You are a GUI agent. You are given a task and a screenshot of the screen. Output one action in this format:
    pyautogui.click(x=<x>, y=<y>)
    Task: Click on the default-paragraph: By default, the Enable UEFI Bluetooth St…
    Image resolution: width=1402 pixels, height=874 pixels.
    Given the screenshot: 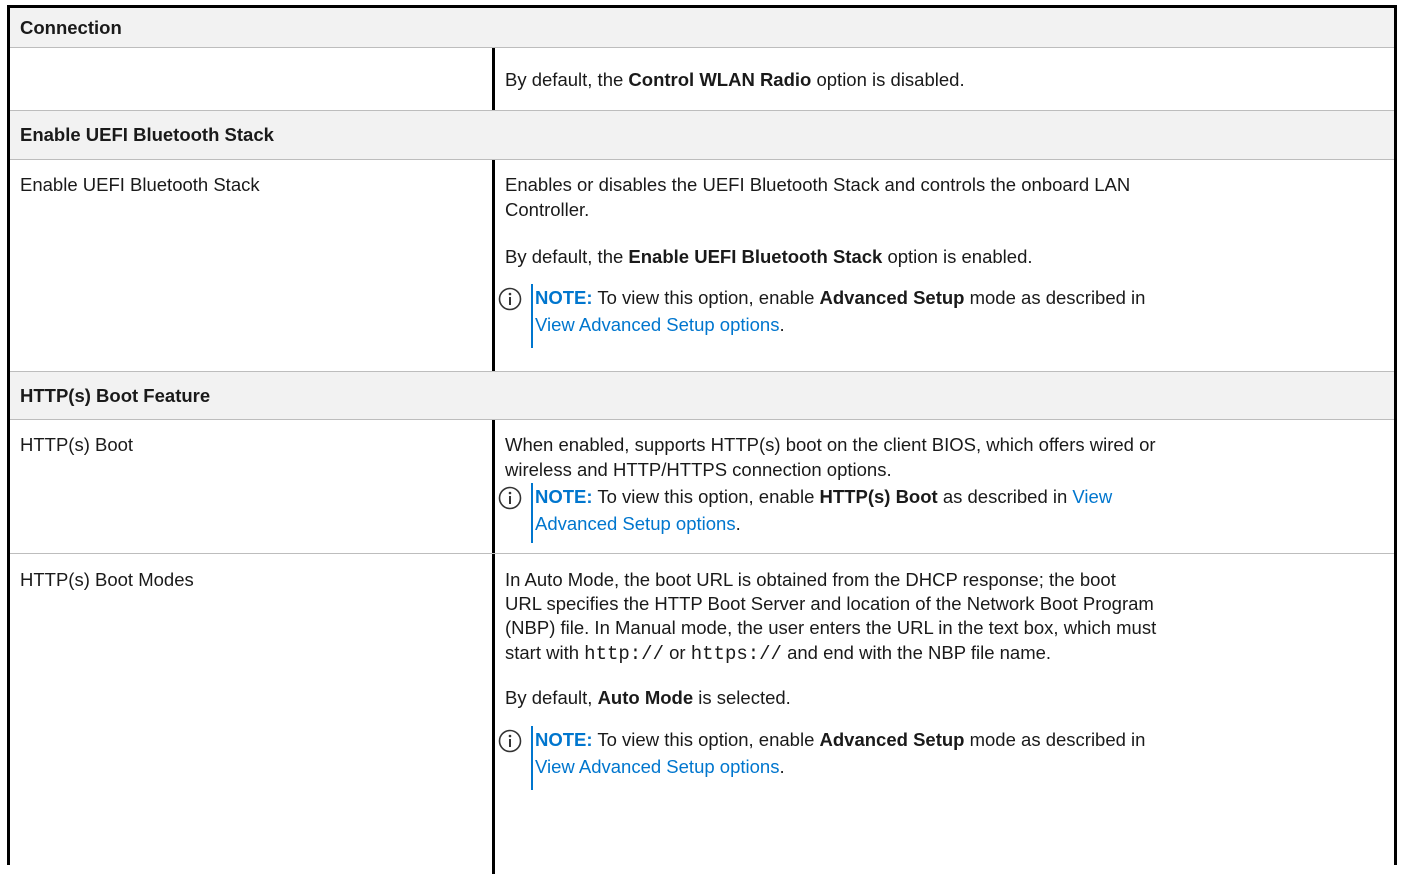 What is the action you would take?
    pyautogui.click(x=769, y=256)
    